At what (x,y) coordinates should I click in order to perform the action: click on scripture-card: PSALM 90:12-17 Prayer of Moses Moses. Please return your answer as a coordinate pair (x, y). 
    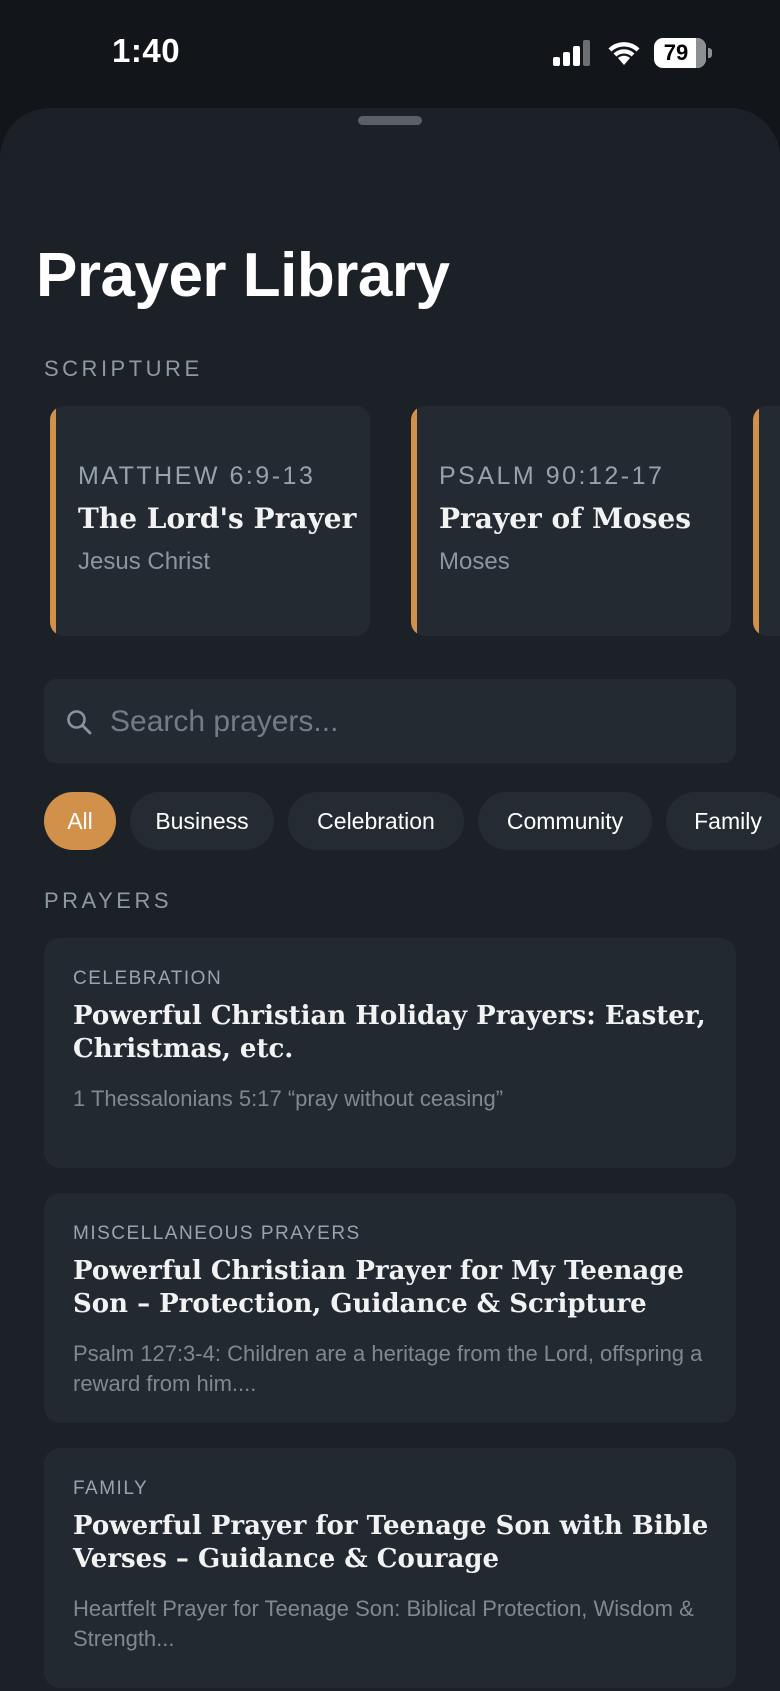
    Looking at the image, I should click on (571, 521).